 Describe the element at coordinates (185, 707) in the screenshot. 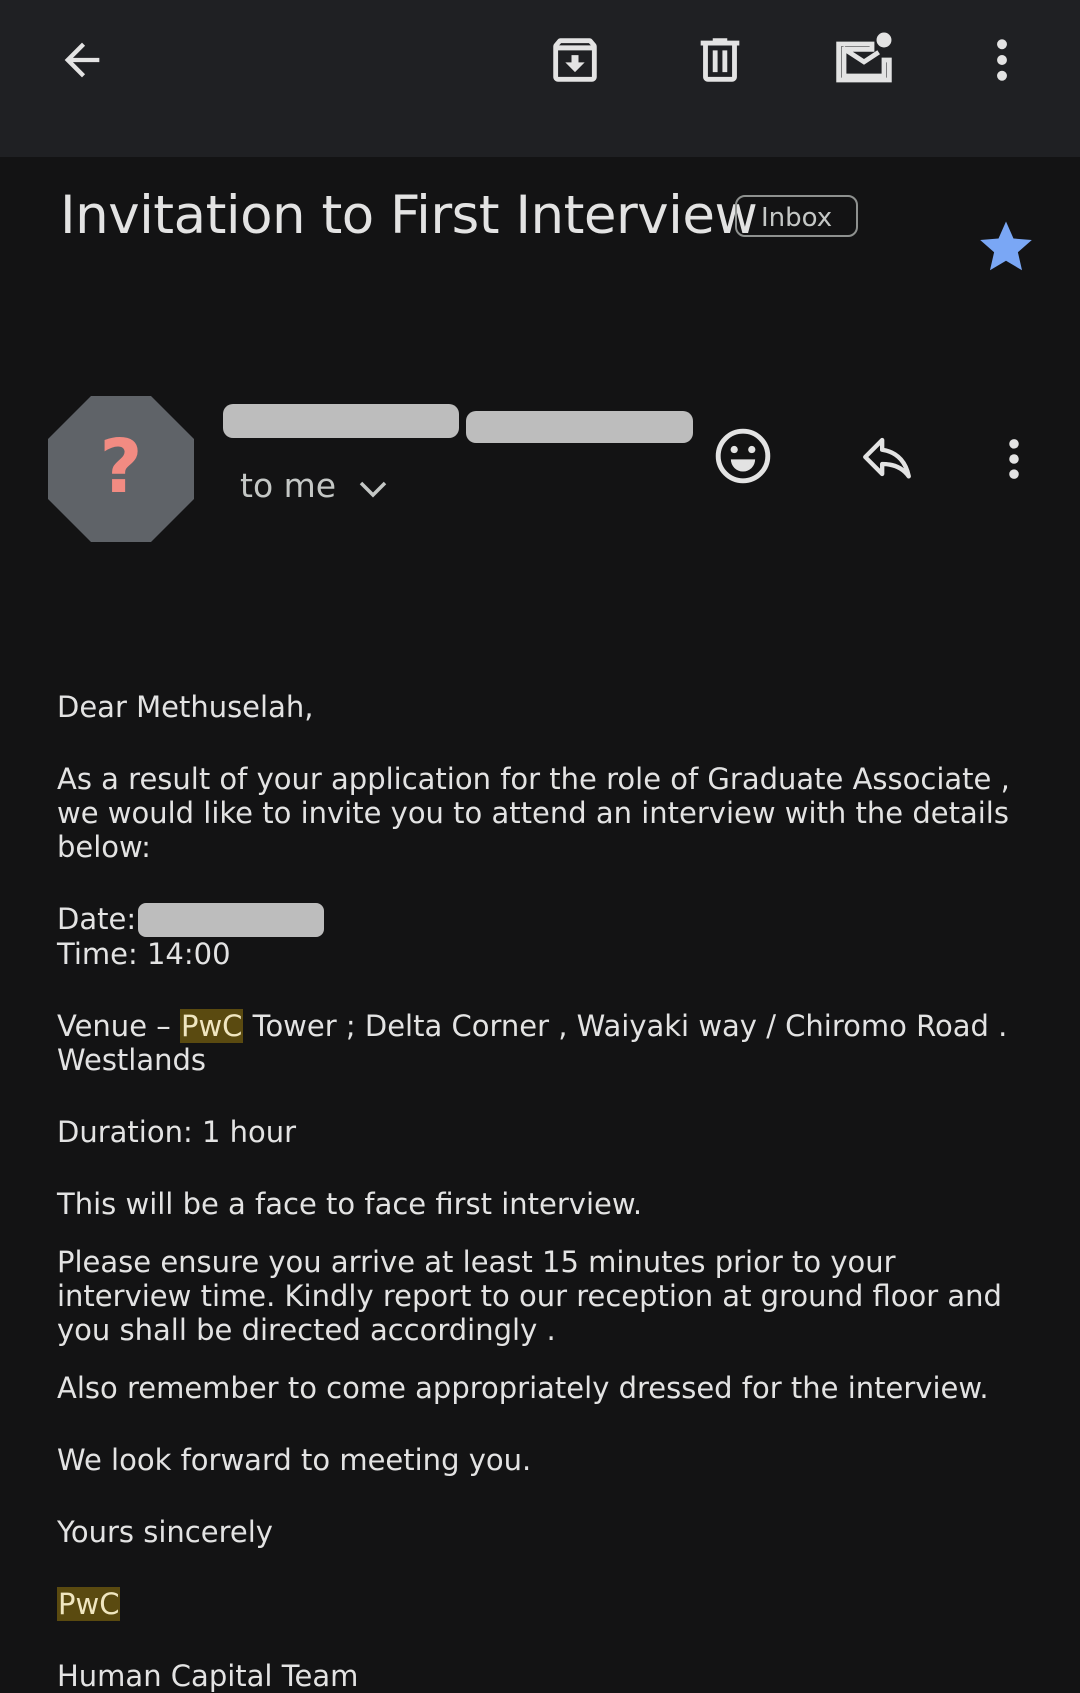

I see `greeting: Dear Methuselah,` at that location.